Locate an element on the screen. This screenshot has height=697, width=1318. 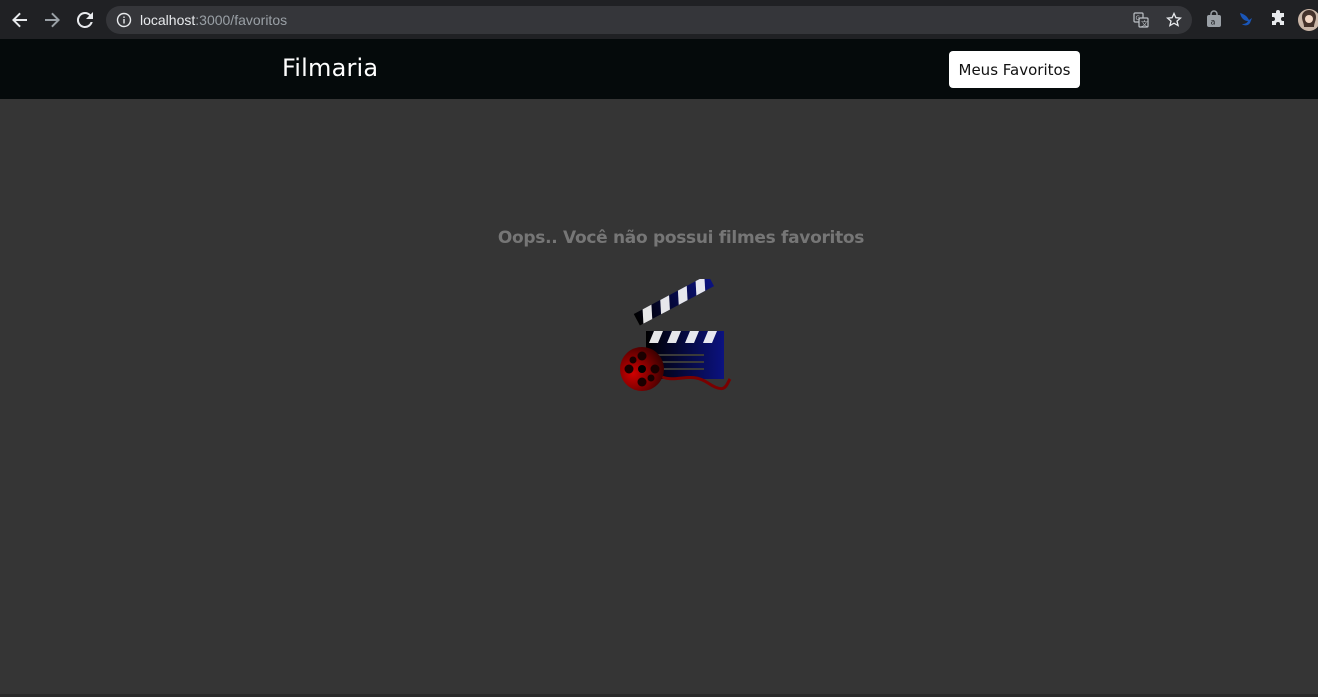
extension-shopping-bag-icon: a is located at coordinates (1214, 19).